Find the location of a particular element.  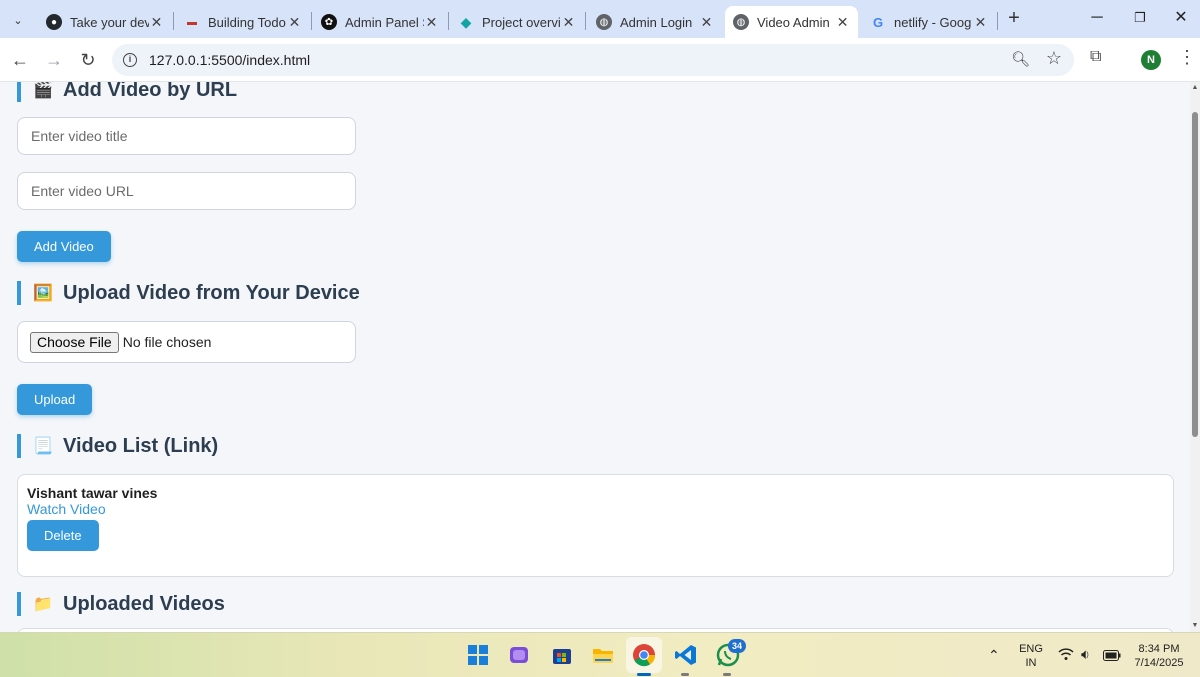

windows-taskbar: ⌃ ENG IN 🔉︎ 8:34 PM 7/14/2025 is located at coordinates (600, 654).